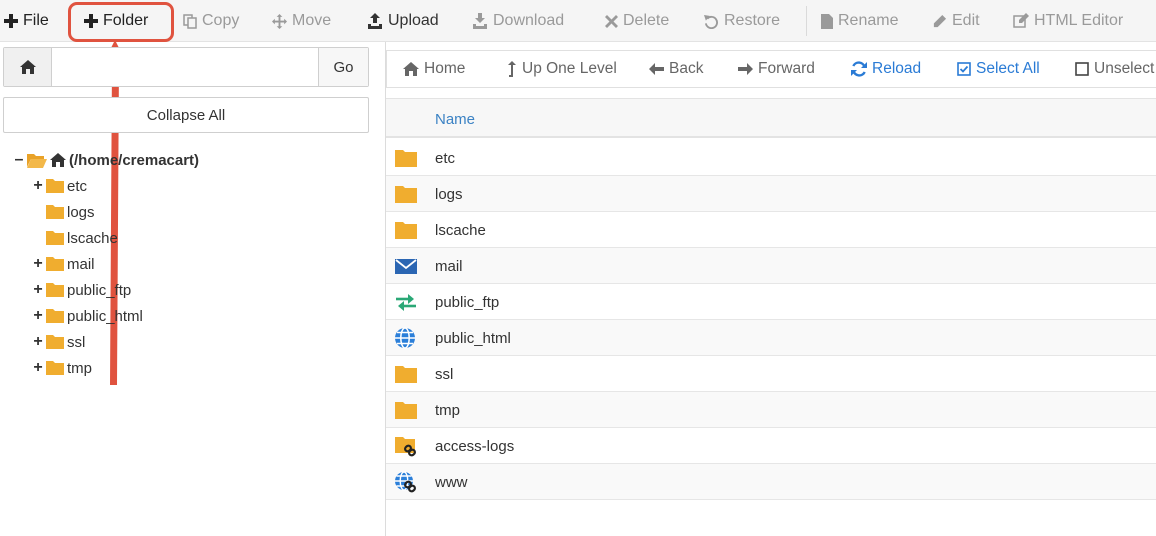 The height and width of the screenshot is (536, 1156). I want to click on table-row: public_html, so click(771, 338).